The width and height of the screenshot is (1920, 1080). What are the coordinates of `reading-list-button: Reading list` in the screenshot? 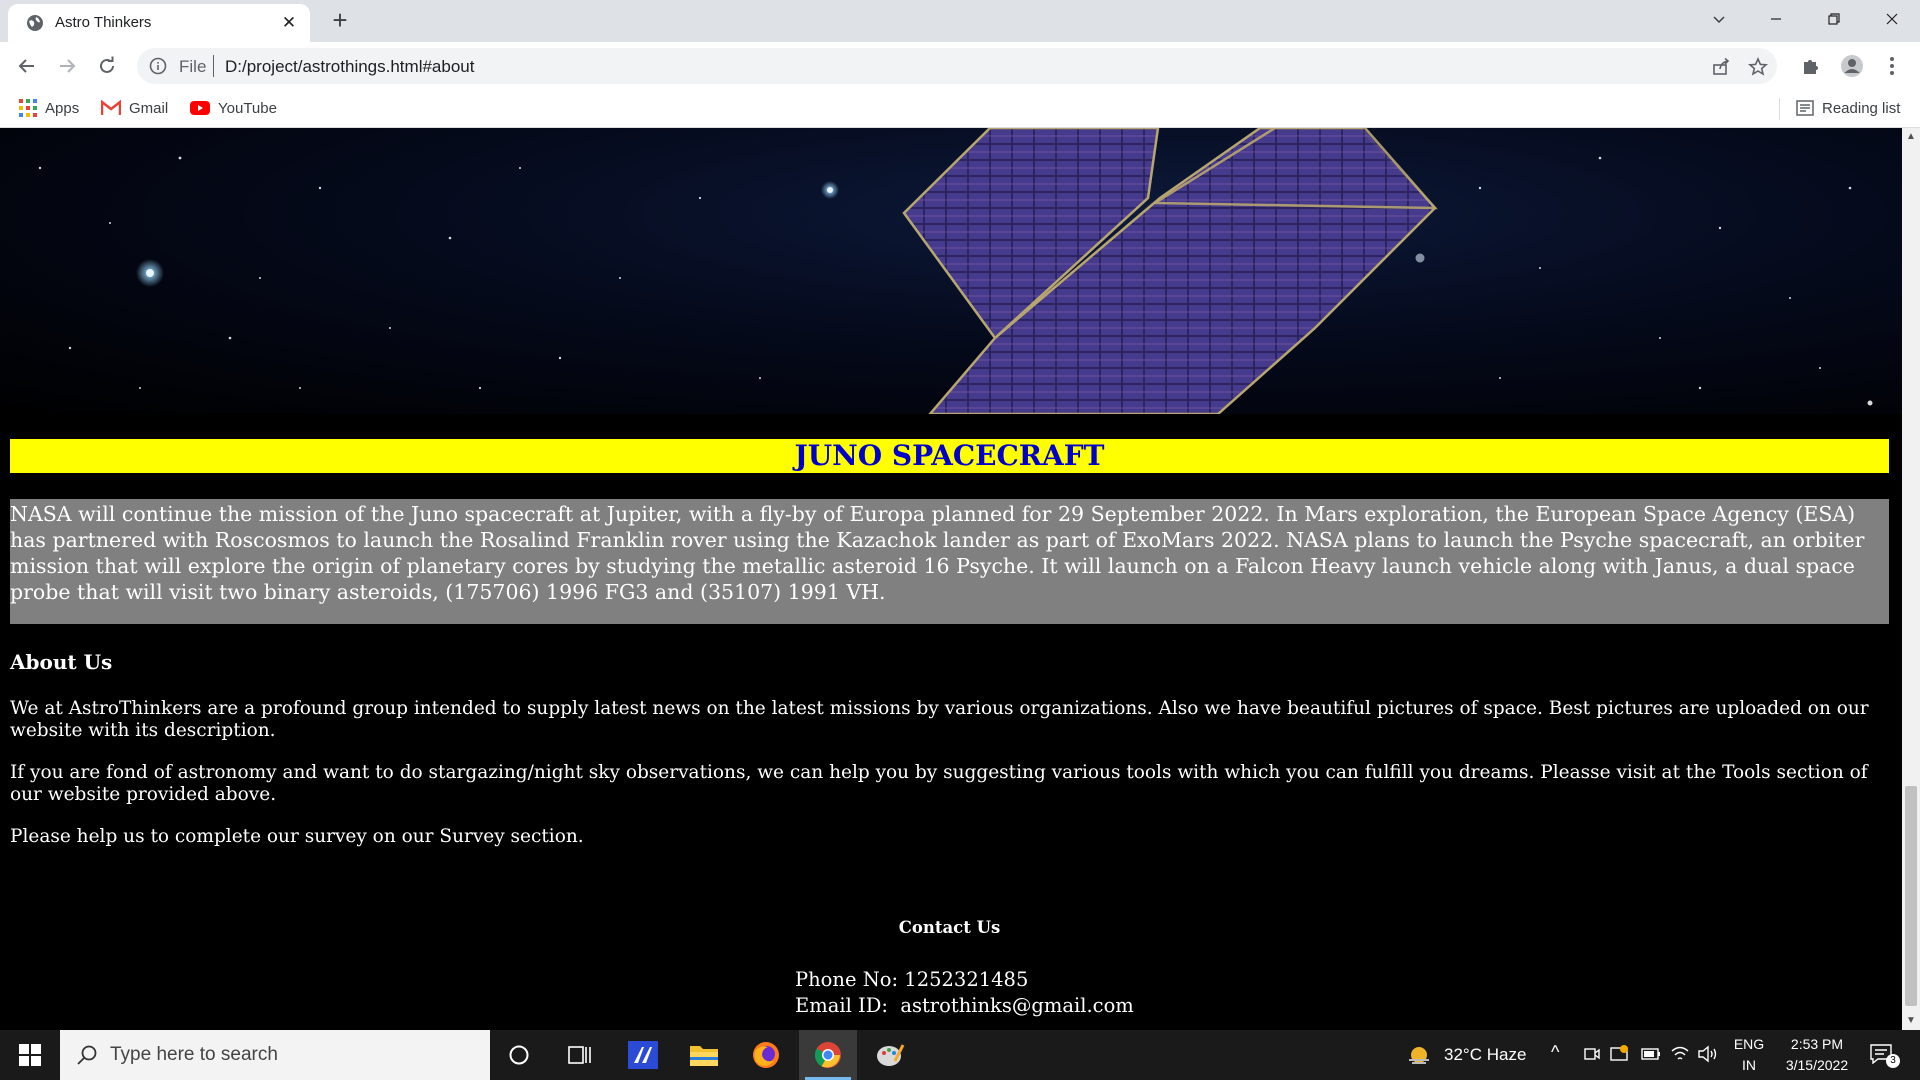 It's located at (1848, 108).